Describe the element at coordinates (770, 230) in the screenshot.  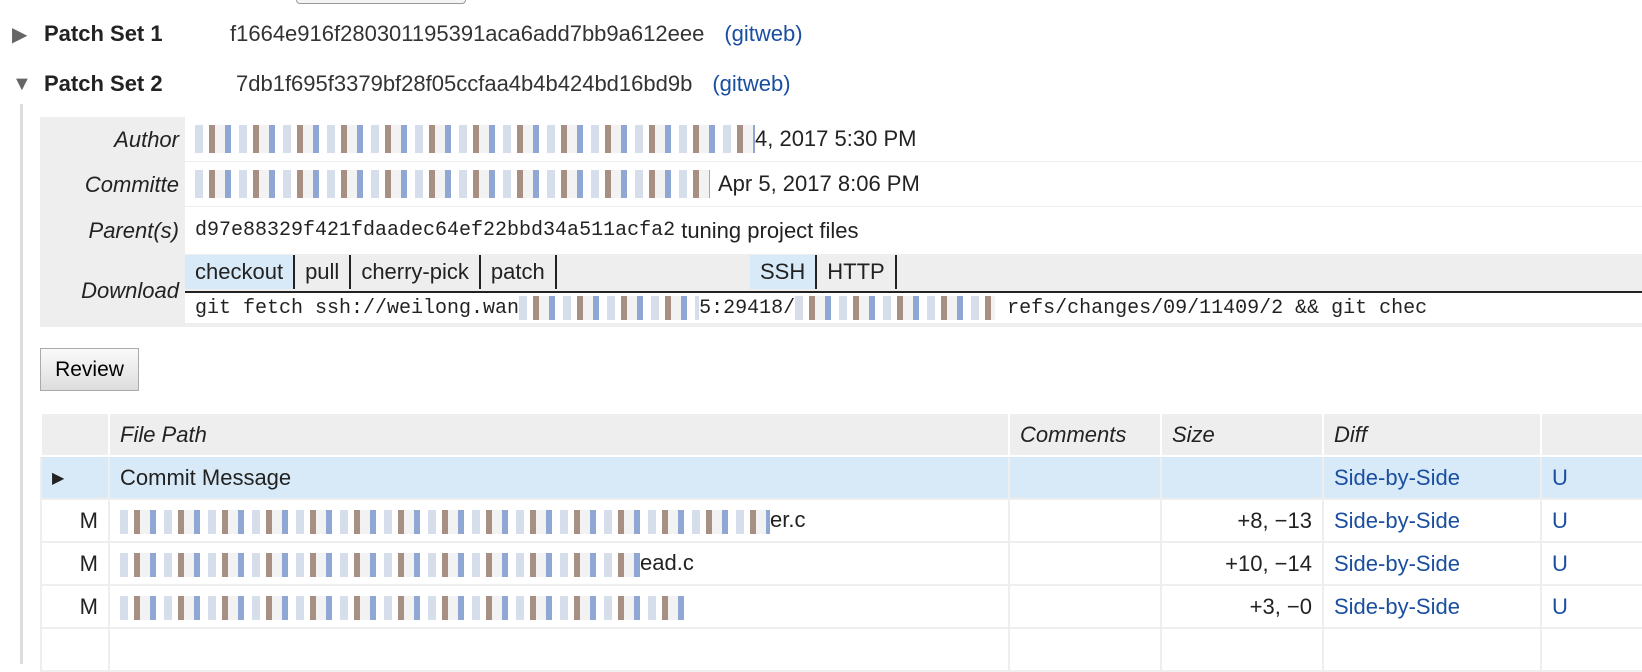
I see `parent-subject: tuning project files` at that location.